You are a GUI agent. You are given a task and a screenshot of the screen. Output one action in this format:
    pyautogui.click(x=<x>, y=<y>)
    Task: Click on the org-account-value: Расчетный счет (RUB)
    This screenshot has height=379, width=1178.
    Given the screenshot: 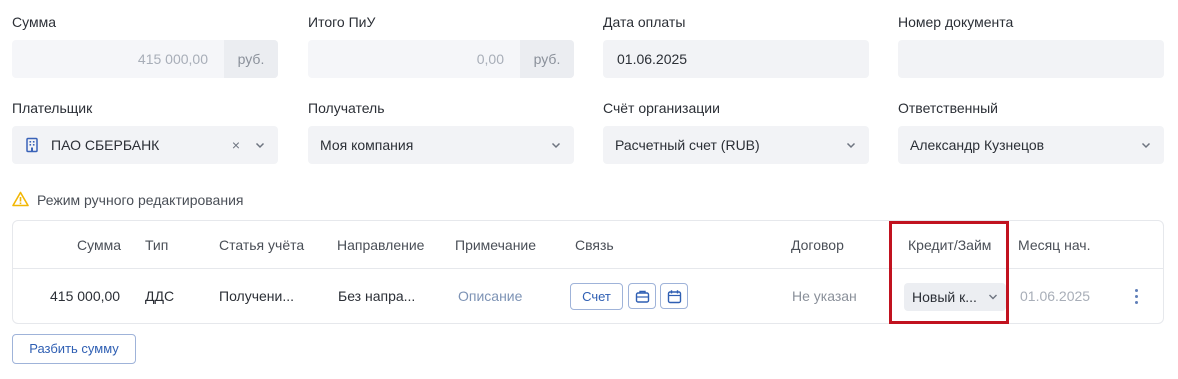 What is the action you would take?
    pyautogui.click(x=687, y=145)
    